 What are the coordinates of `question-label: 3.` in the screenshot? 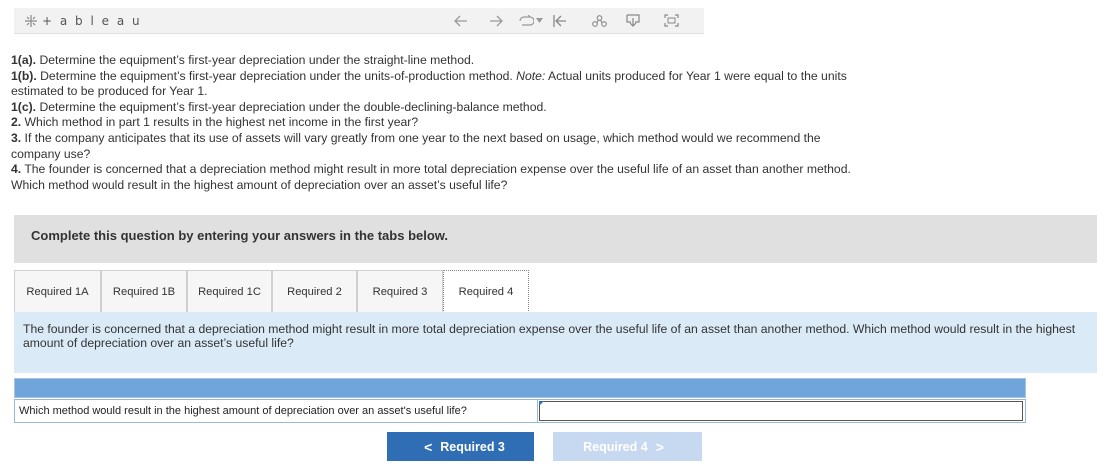 It's located at (16, 137).